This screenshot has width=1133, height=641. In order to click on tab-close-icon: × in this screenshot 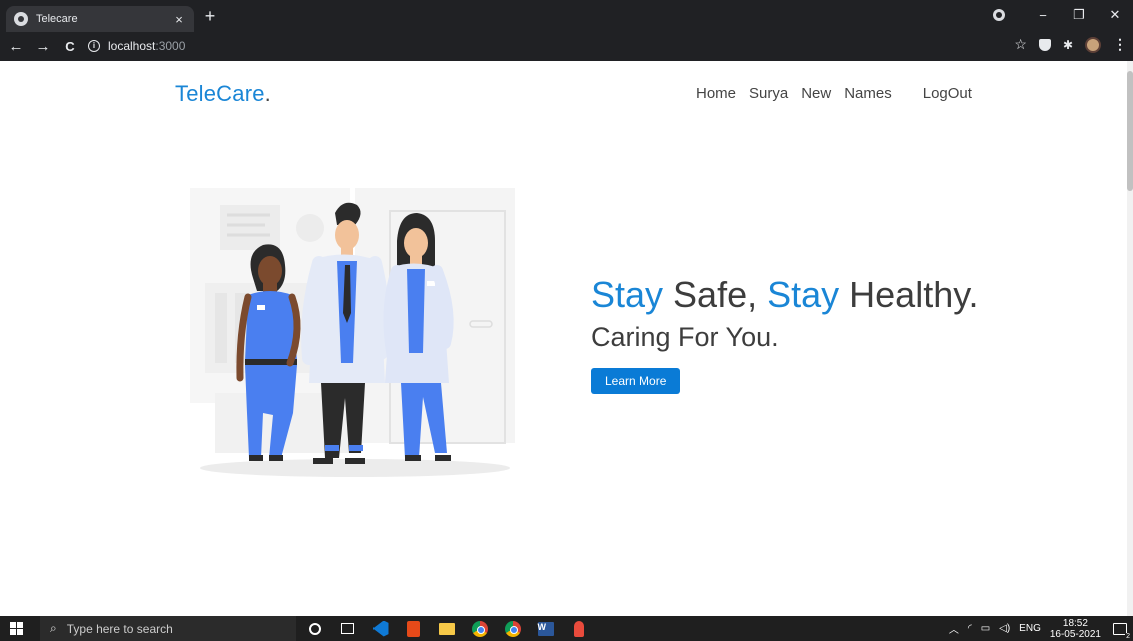, I will do `click(179, 19)`.